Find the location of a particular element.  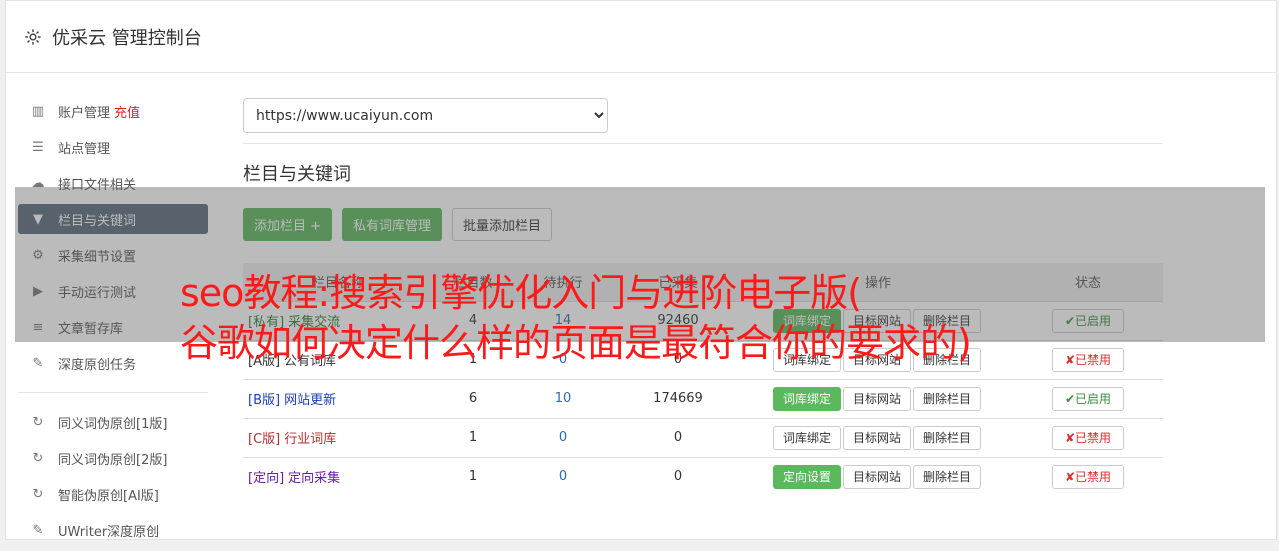

column-tag: [C版] is located at coordinates (264, 439).